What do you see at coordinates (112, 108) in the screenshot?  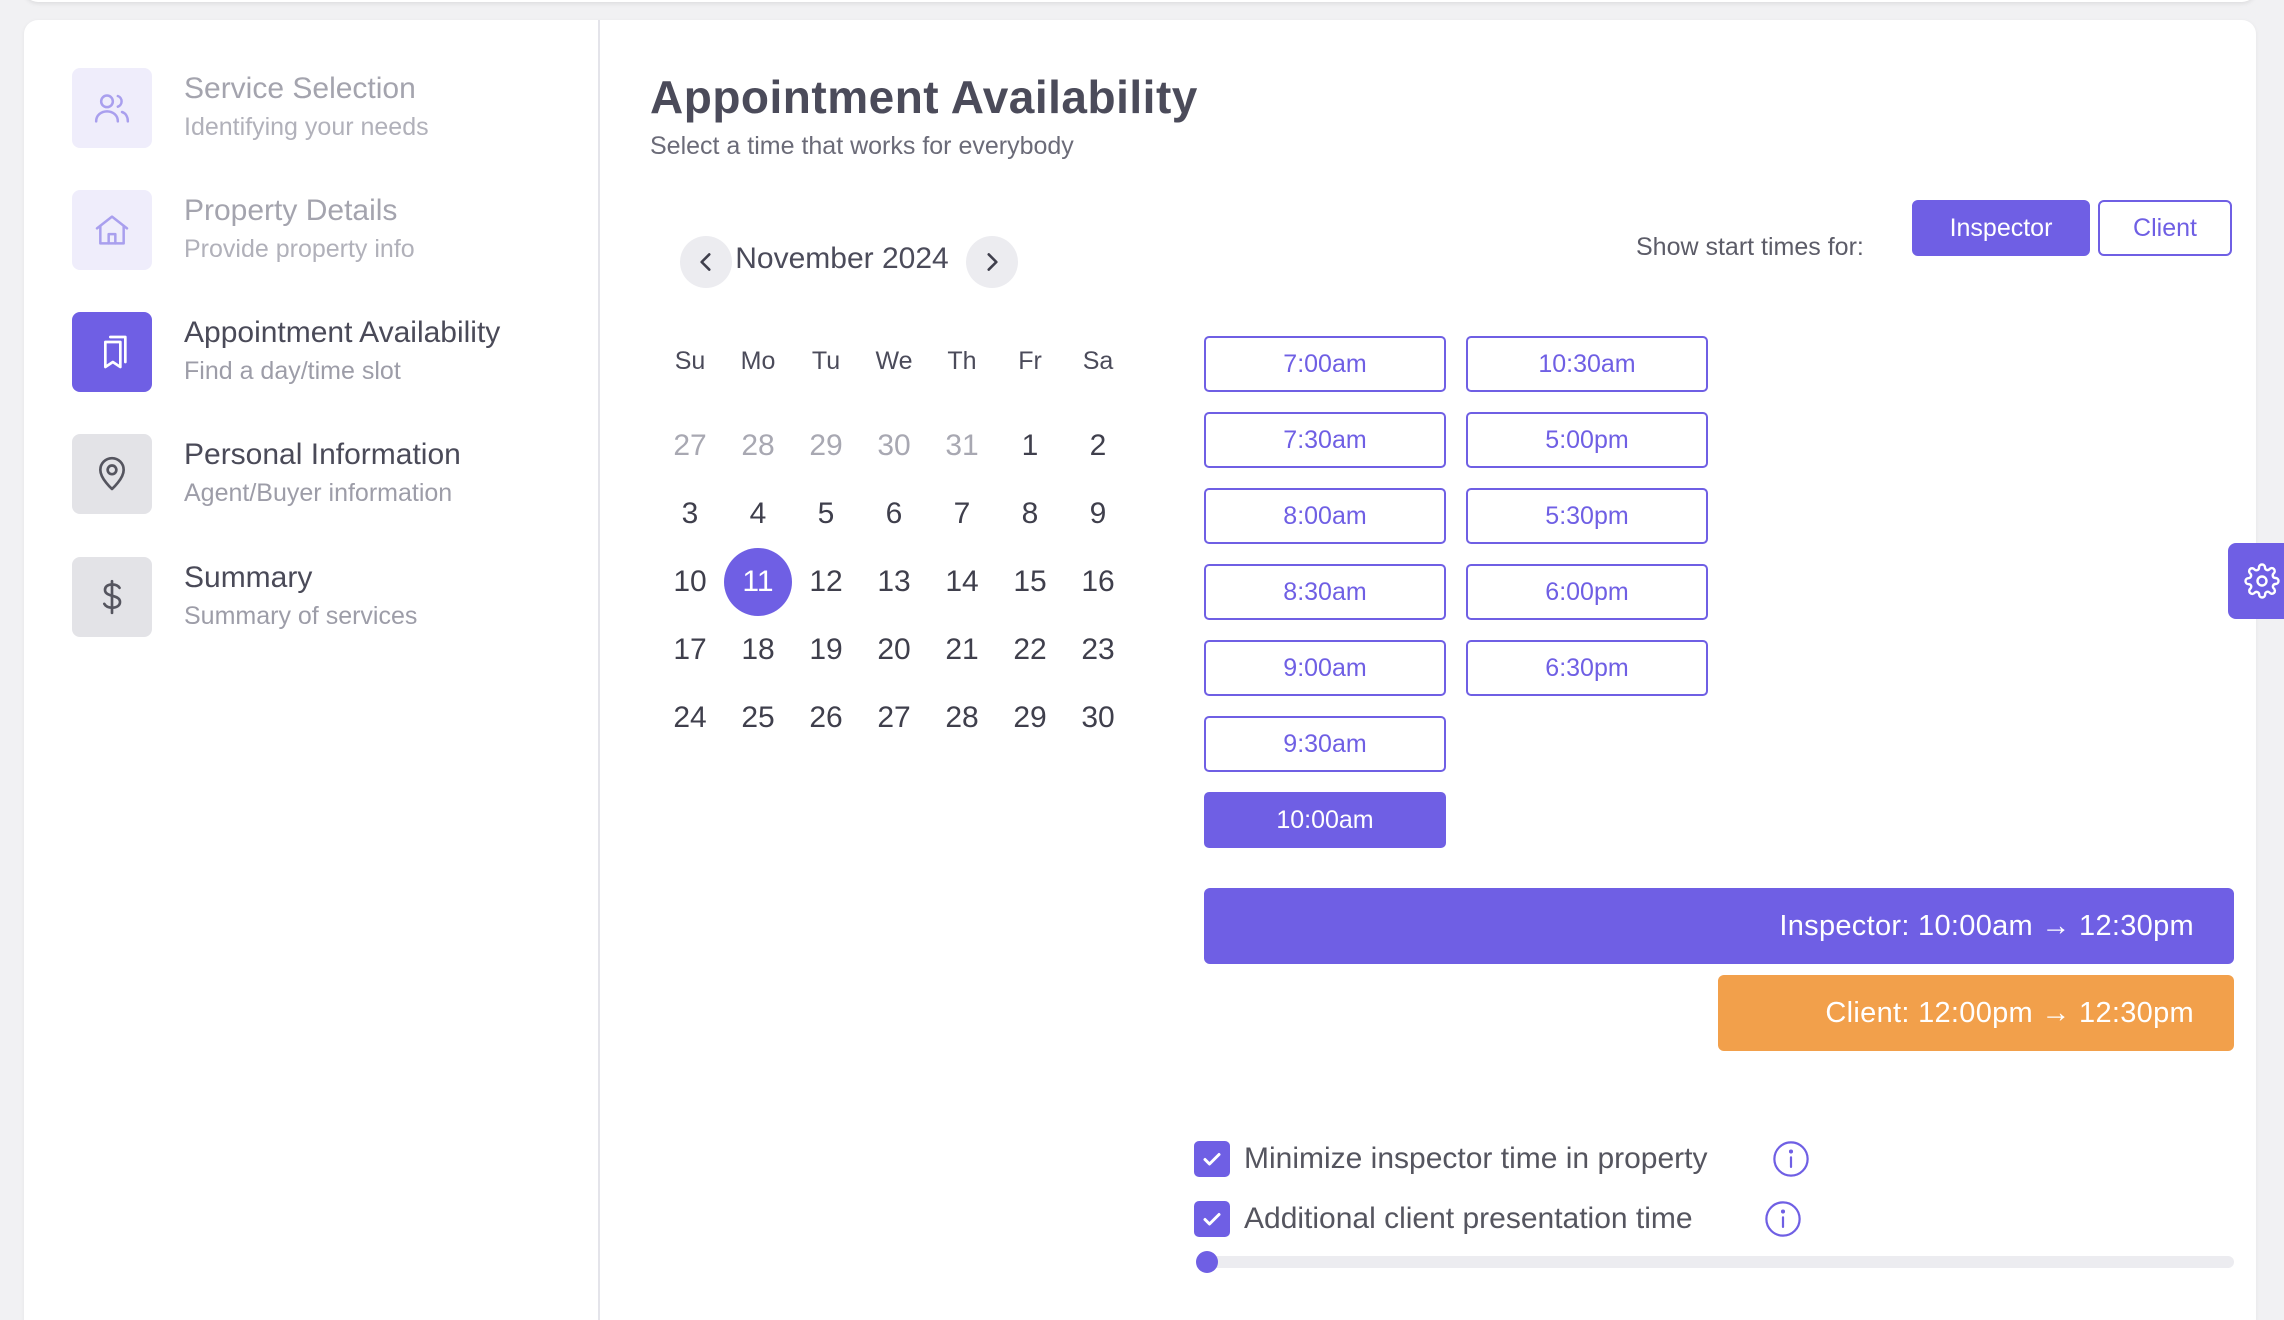 I see `users-icon` at bounding box center [112, 108].